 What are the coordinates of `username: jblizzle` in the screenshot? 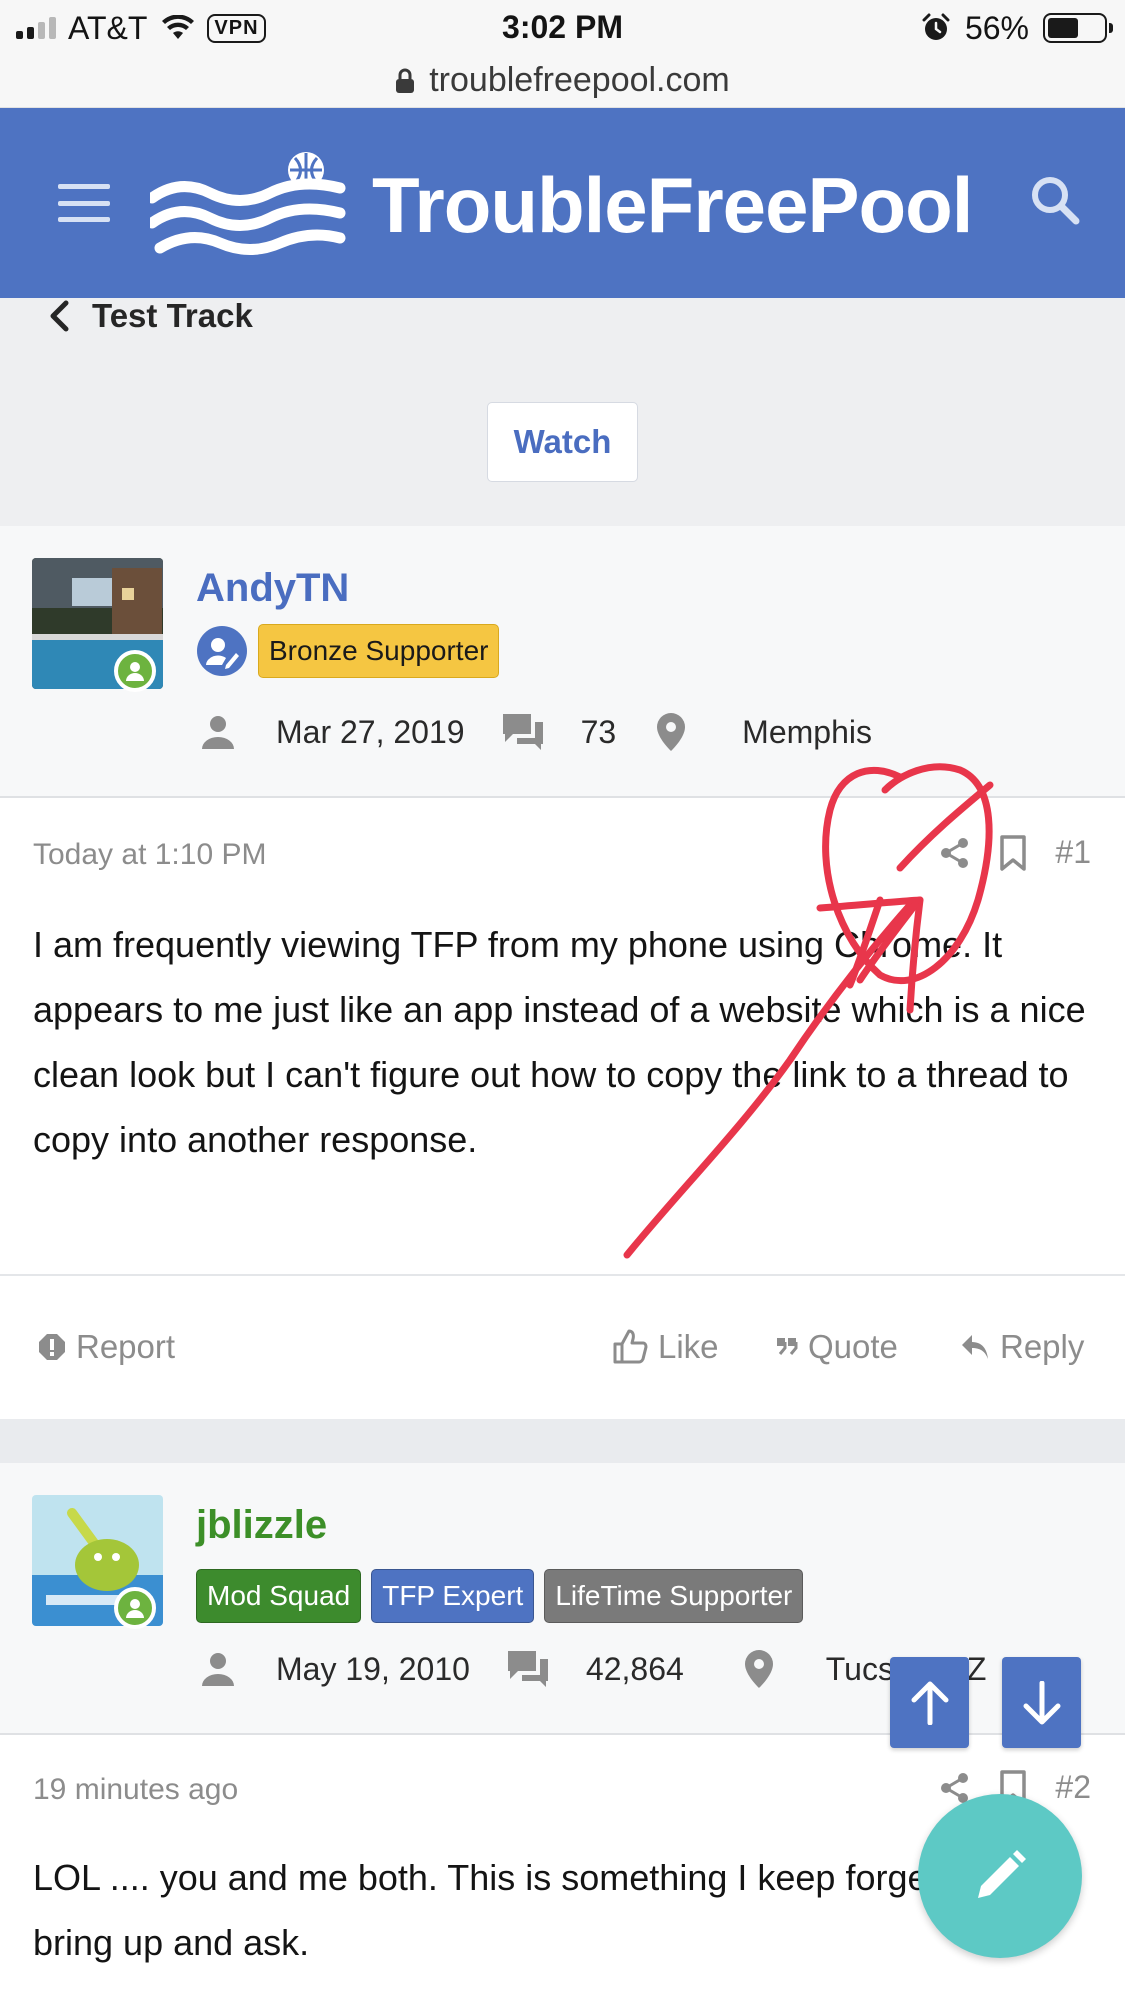 It's located at (261, 1525).